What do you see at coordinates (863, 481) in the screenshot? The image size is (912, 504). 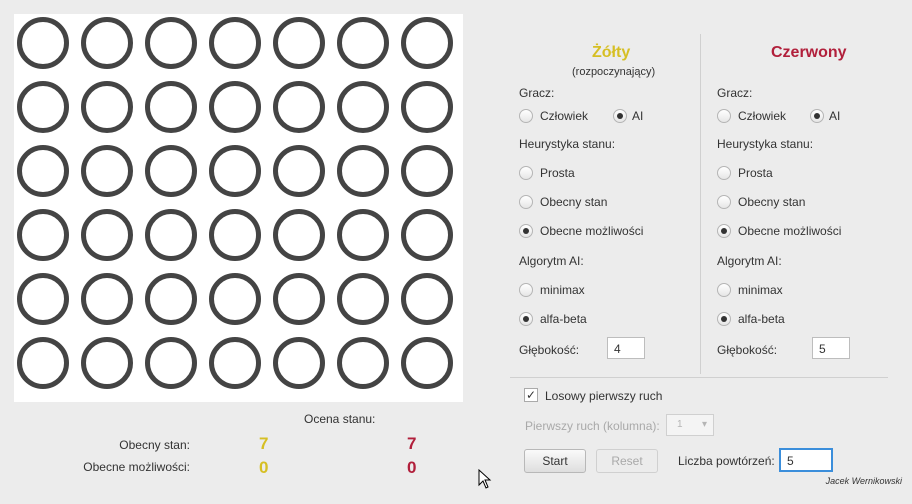 I see `author-signature: Jacek Wernikowski` at bounding box center [863, 481].